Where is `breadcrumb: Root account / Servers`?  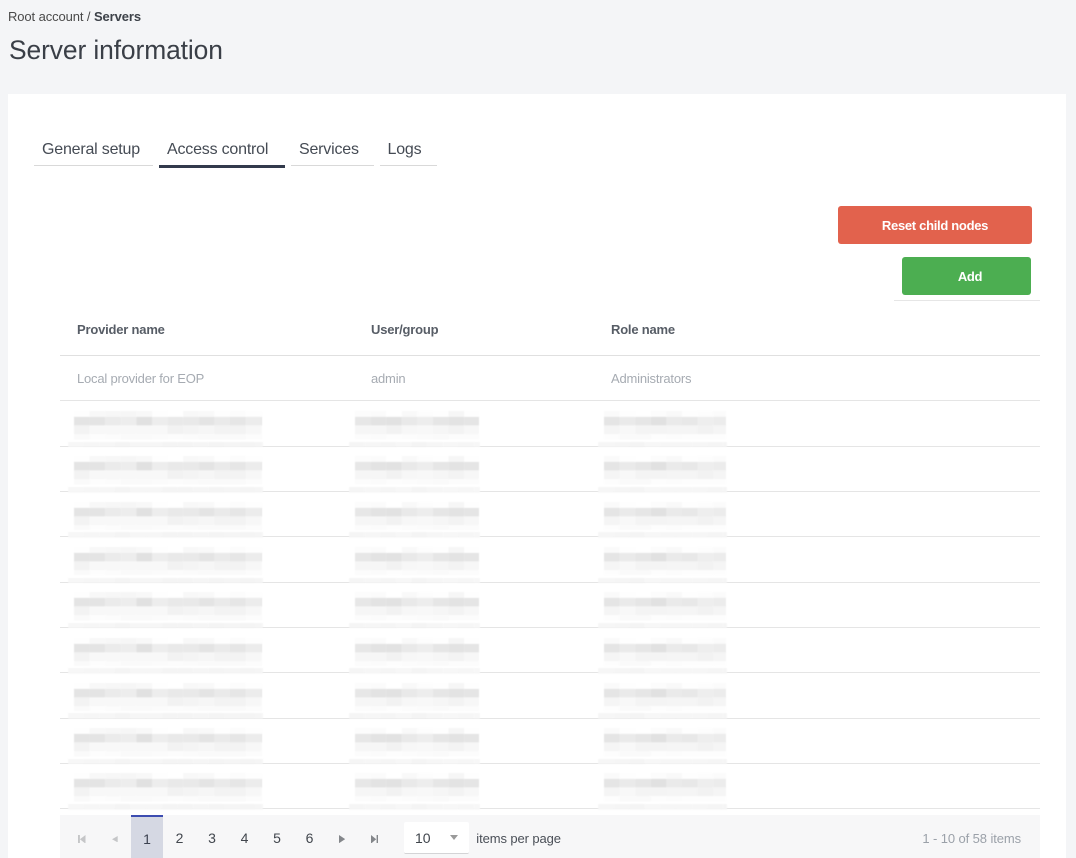
breadcrumb: Root account / Servers is located at coordinates (74, 16).